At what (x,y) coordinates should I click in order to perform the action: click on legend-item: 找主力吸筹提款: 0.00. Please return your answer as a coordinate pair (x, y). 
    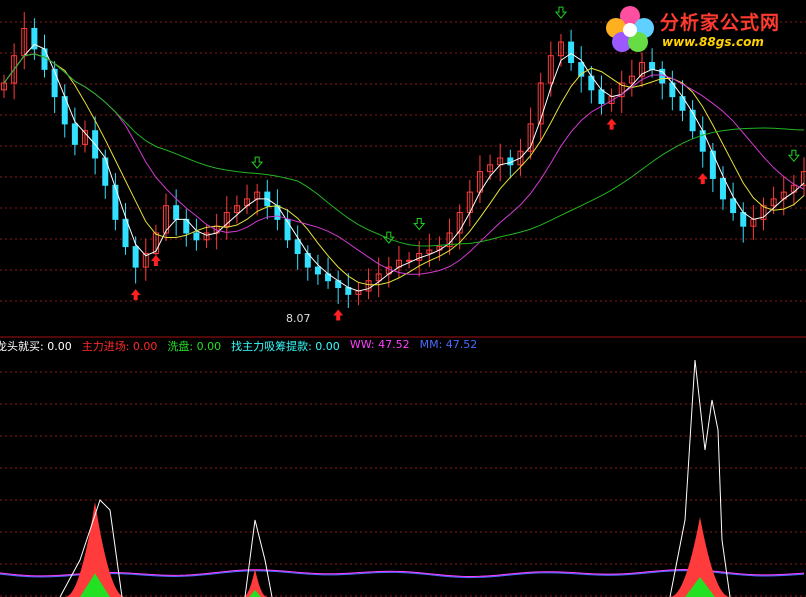
    Looking at the image, I should click on (285, 346).